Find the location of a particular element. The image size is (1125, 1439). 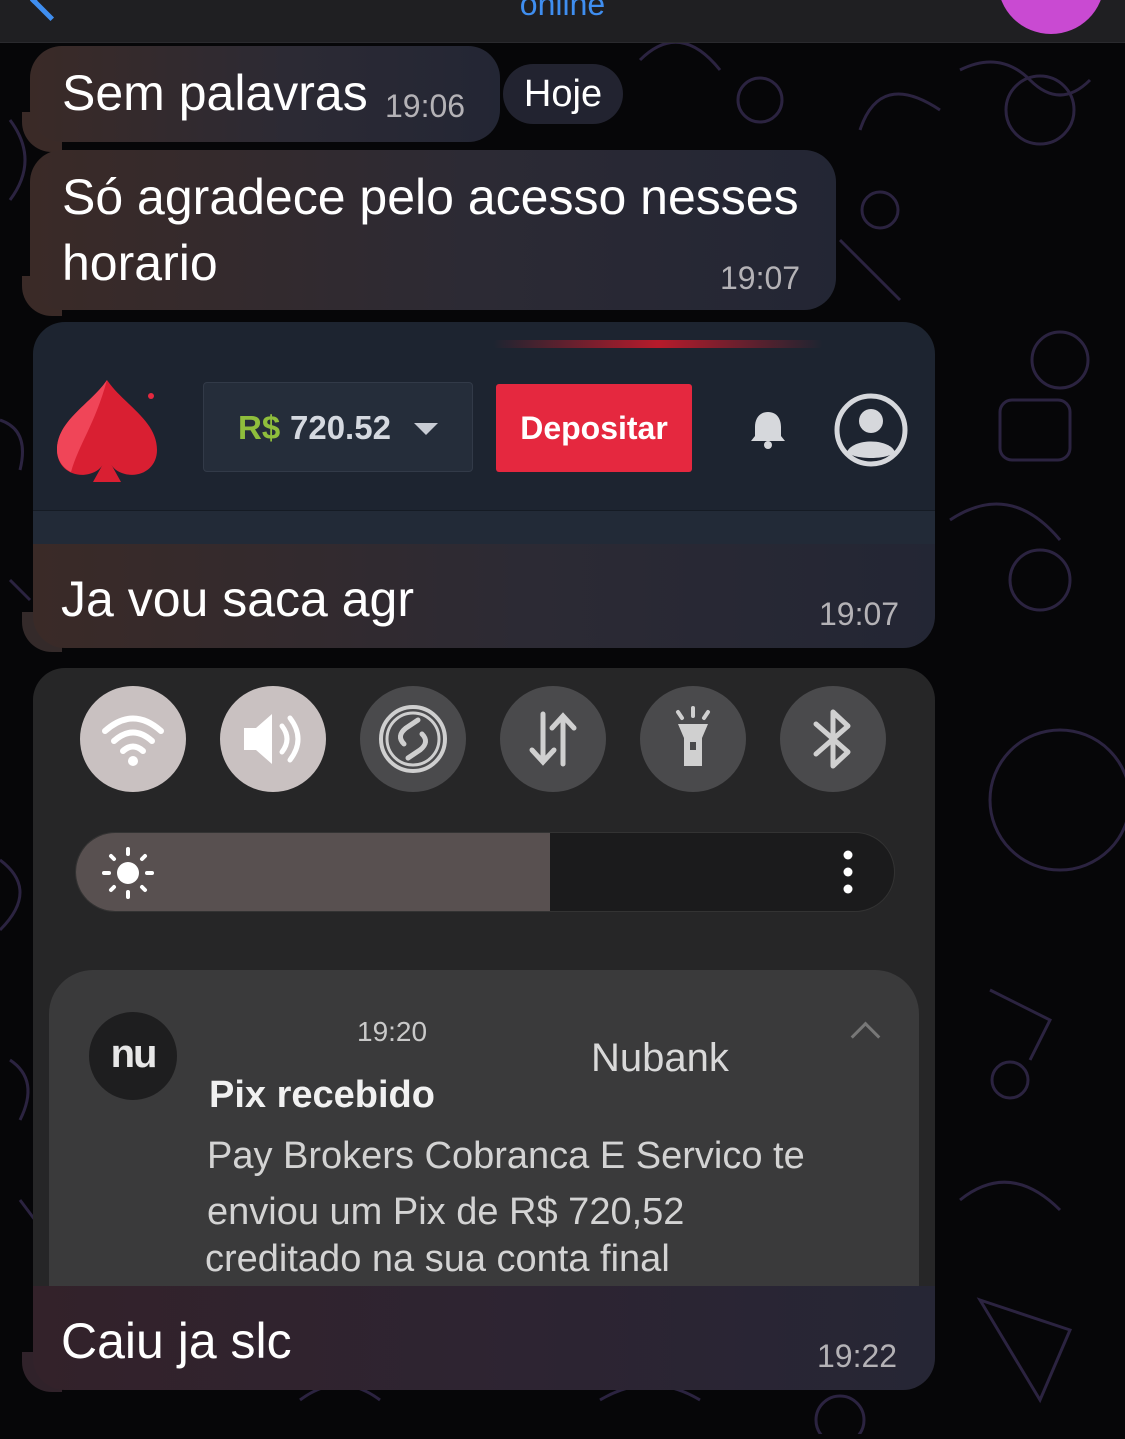

wifi-icon is located at coordinates (133, 740).